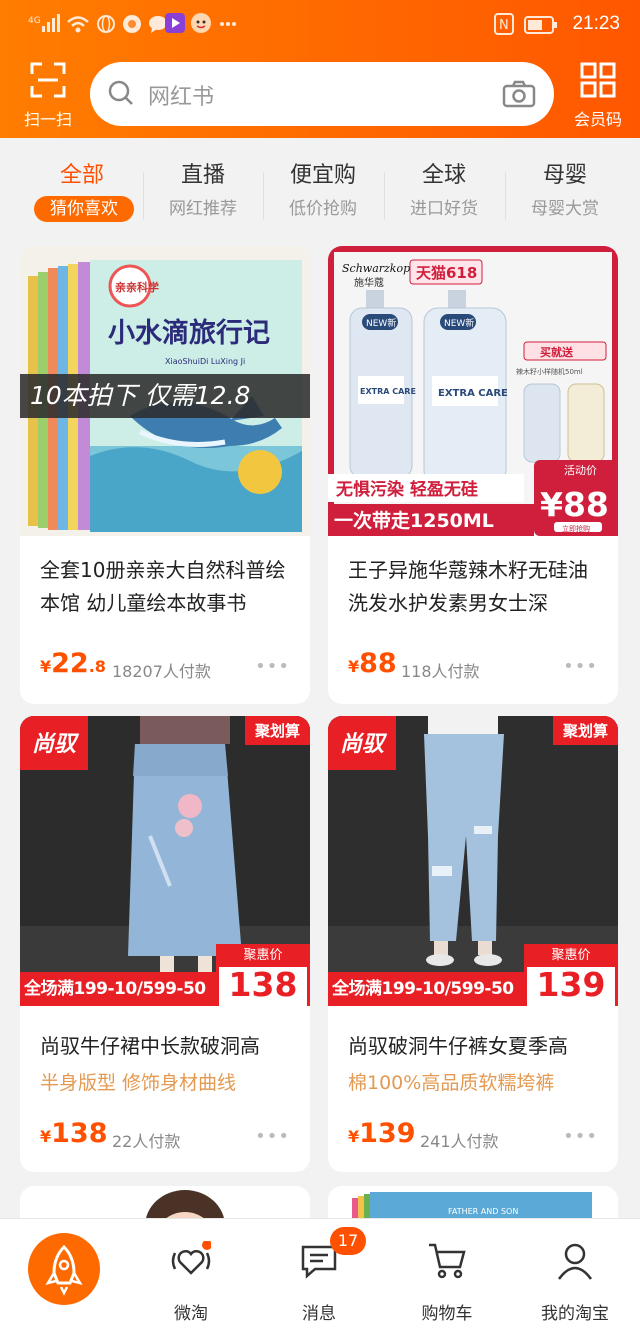 The height and width of the screenshot is (1330, 640). What do you see at coordinates (414, 520) in the screenshot?
I see `svg-text: 一次带走1250ML` at bounding box center [414, 520].